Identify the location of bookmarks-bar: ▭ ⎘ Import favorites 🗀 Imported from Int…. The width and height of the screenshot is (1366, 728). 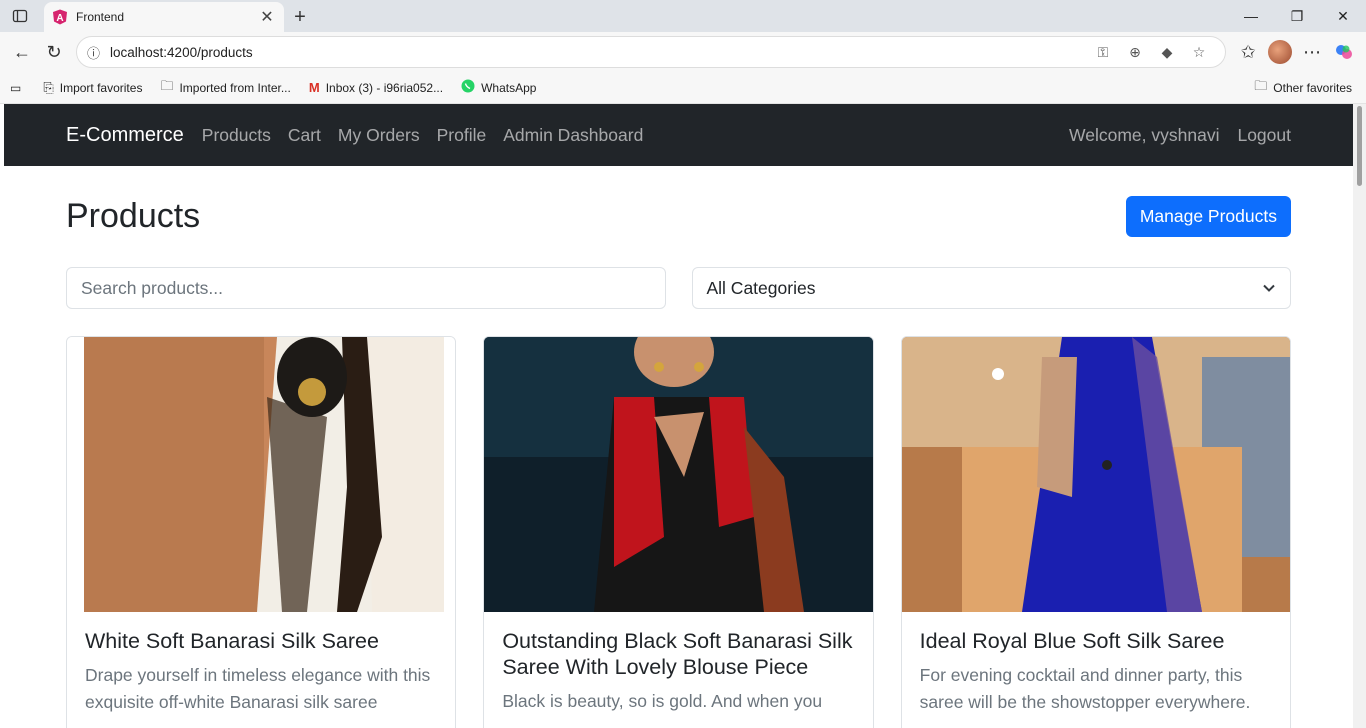
(683, 88).